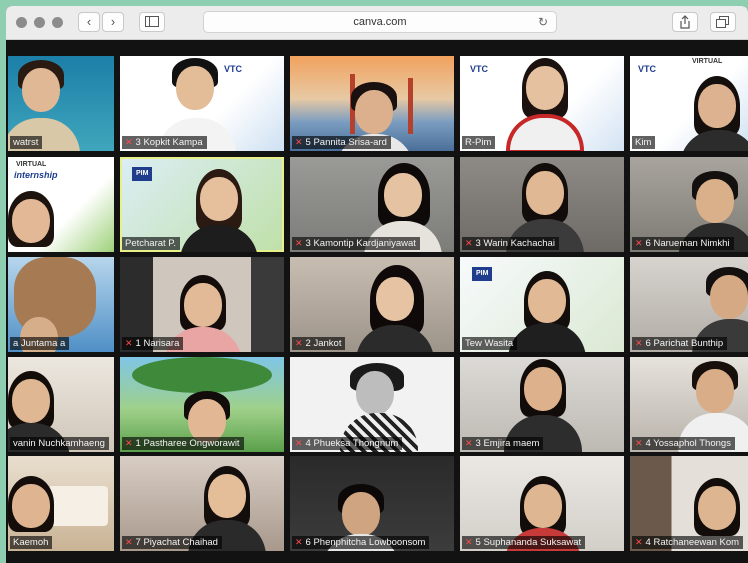 This screenshot has height=563, width=748. Describe the element at coordinates (372, 304) in the screenshot. I see `video-tile: ✕ 2 Jankot` at that location.